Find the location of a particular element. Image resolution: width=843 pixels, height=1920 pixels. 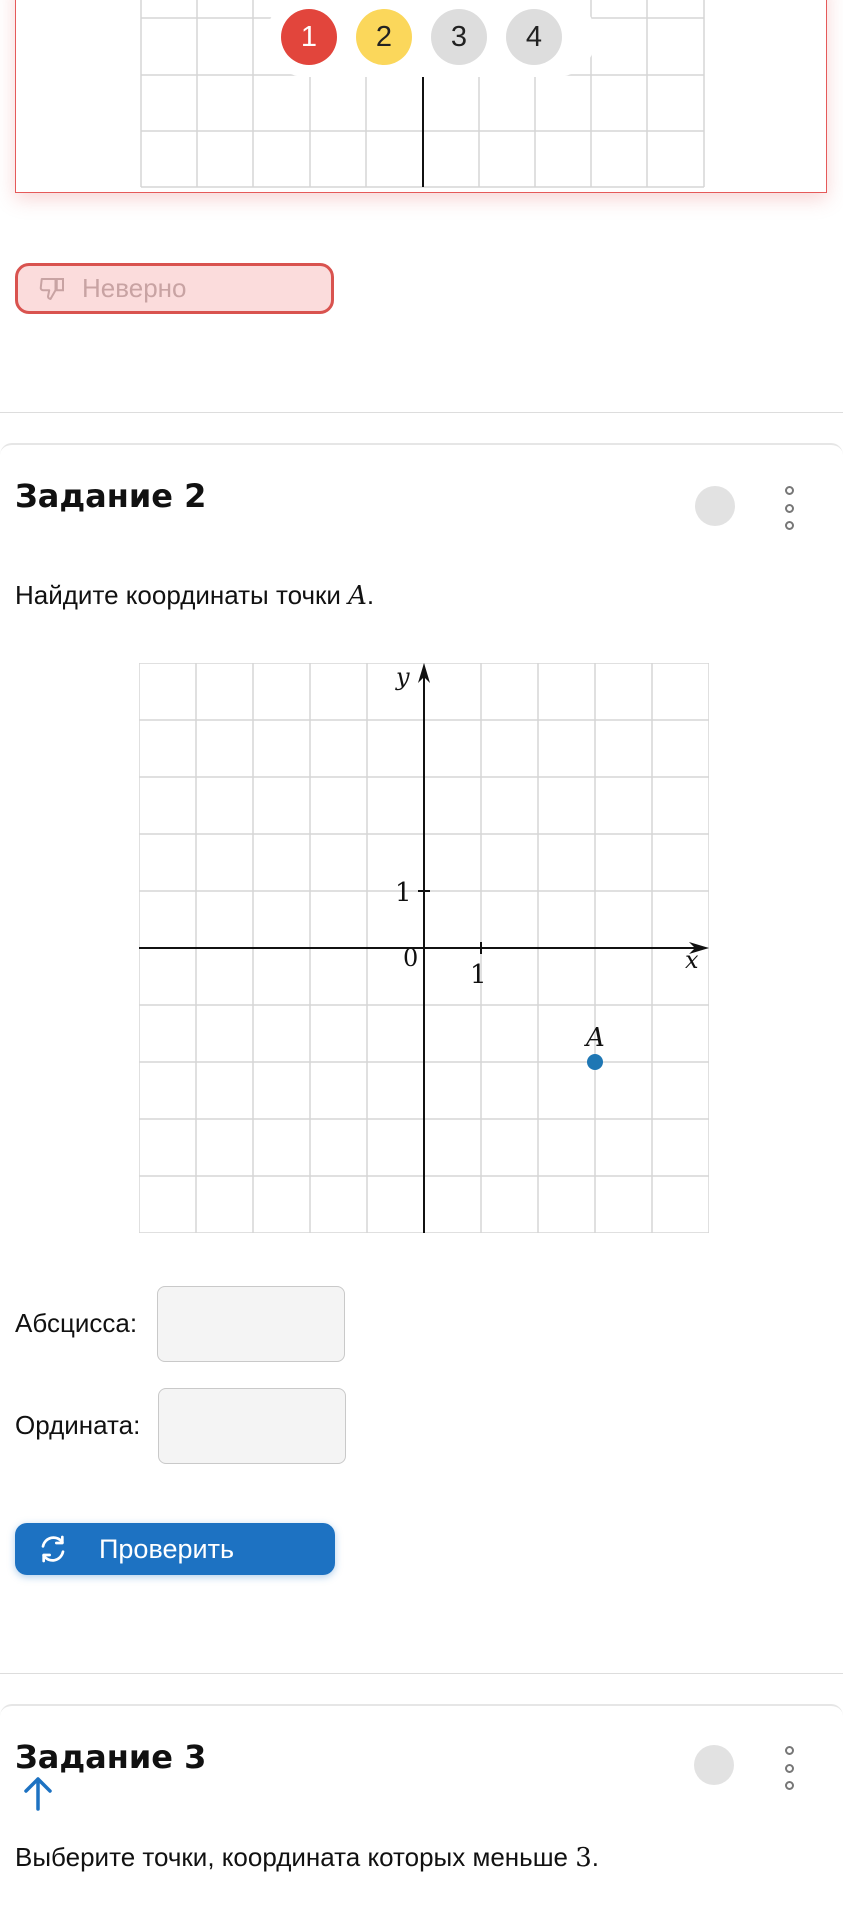

previous-task-graph-card: 1 2 3 4 is located at coordinates (421, 96).